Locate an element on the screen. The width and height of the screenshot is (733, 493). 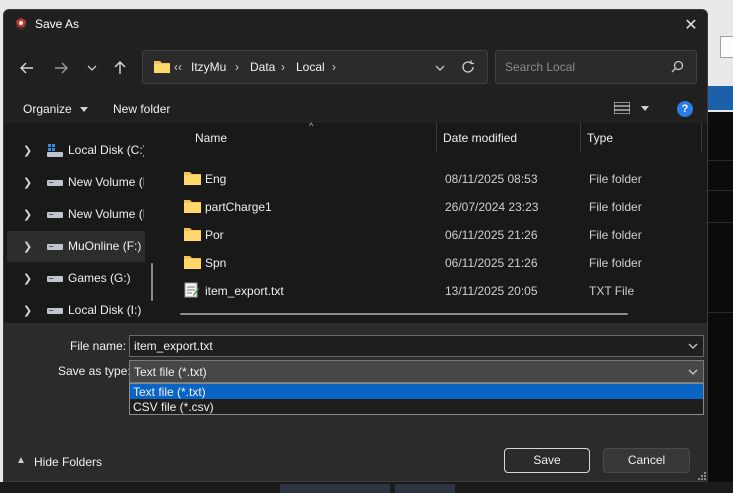
save-button: Save is located at coordinates (547, 460).